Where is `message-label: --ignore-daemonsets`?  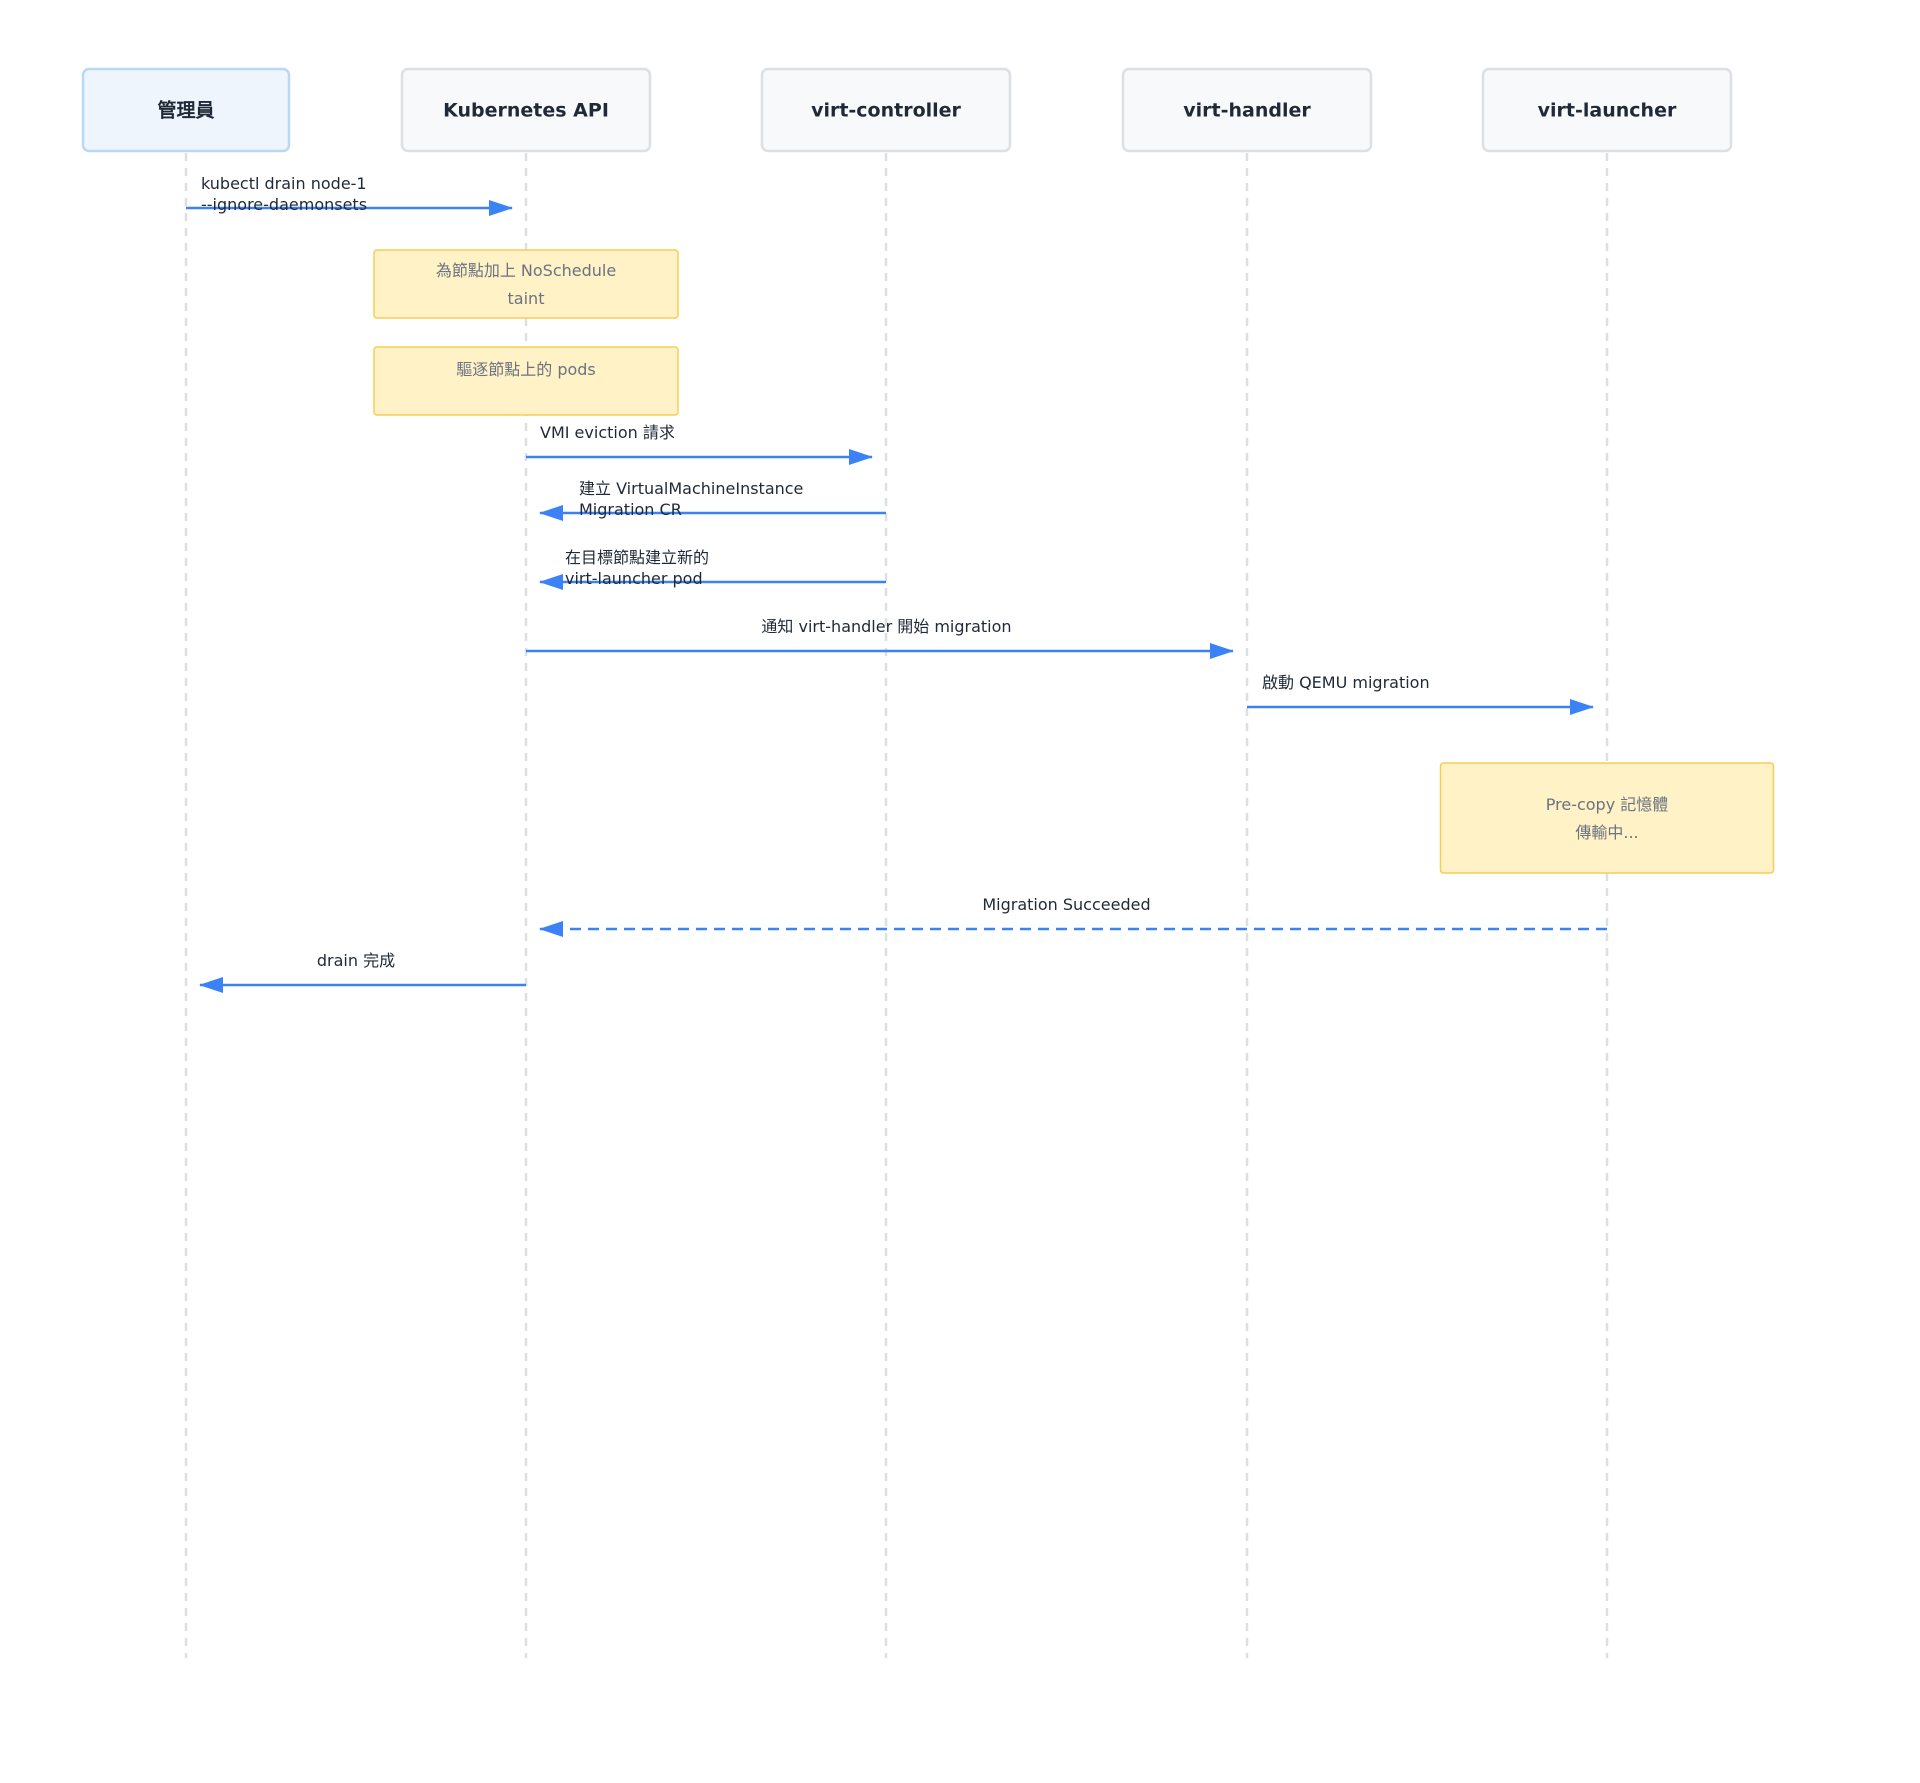 message-label: --ignore-daemonsets is located at coordinates (284, 204).